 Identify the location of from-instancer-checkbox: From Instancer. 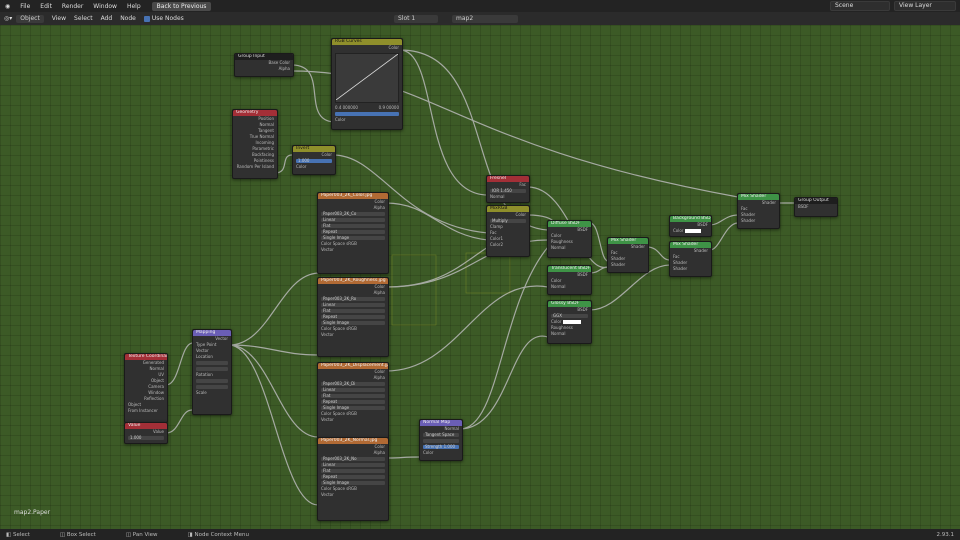
(146, 411).